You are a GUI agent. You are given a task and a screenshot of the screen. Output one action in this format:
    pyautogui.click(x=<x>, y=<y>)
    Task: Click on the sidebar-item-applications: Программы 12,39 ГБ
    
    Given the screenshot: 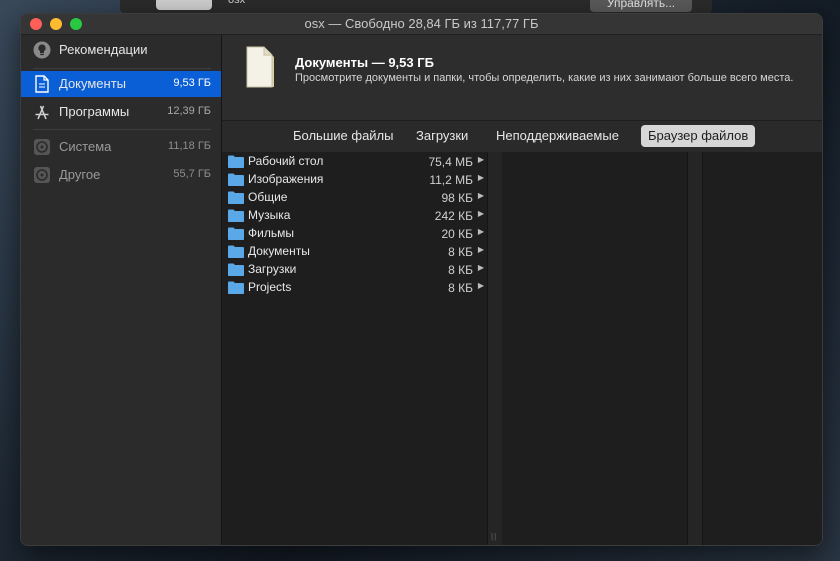 What is the action you would take?
    pyautogui.click(x=121, y=112)
    